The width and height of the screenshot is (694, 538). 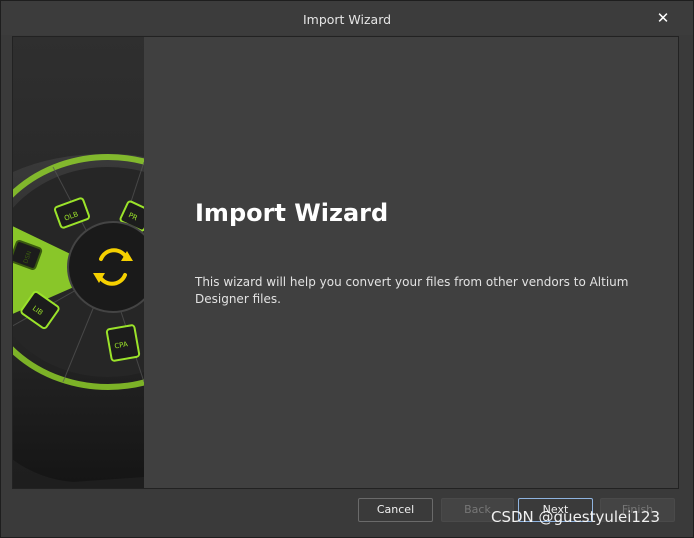 What do you see at coordinates (123, 343) in the screenshot?
I see `cpa-file-icon: CPA` at bounding box center [123, 343].